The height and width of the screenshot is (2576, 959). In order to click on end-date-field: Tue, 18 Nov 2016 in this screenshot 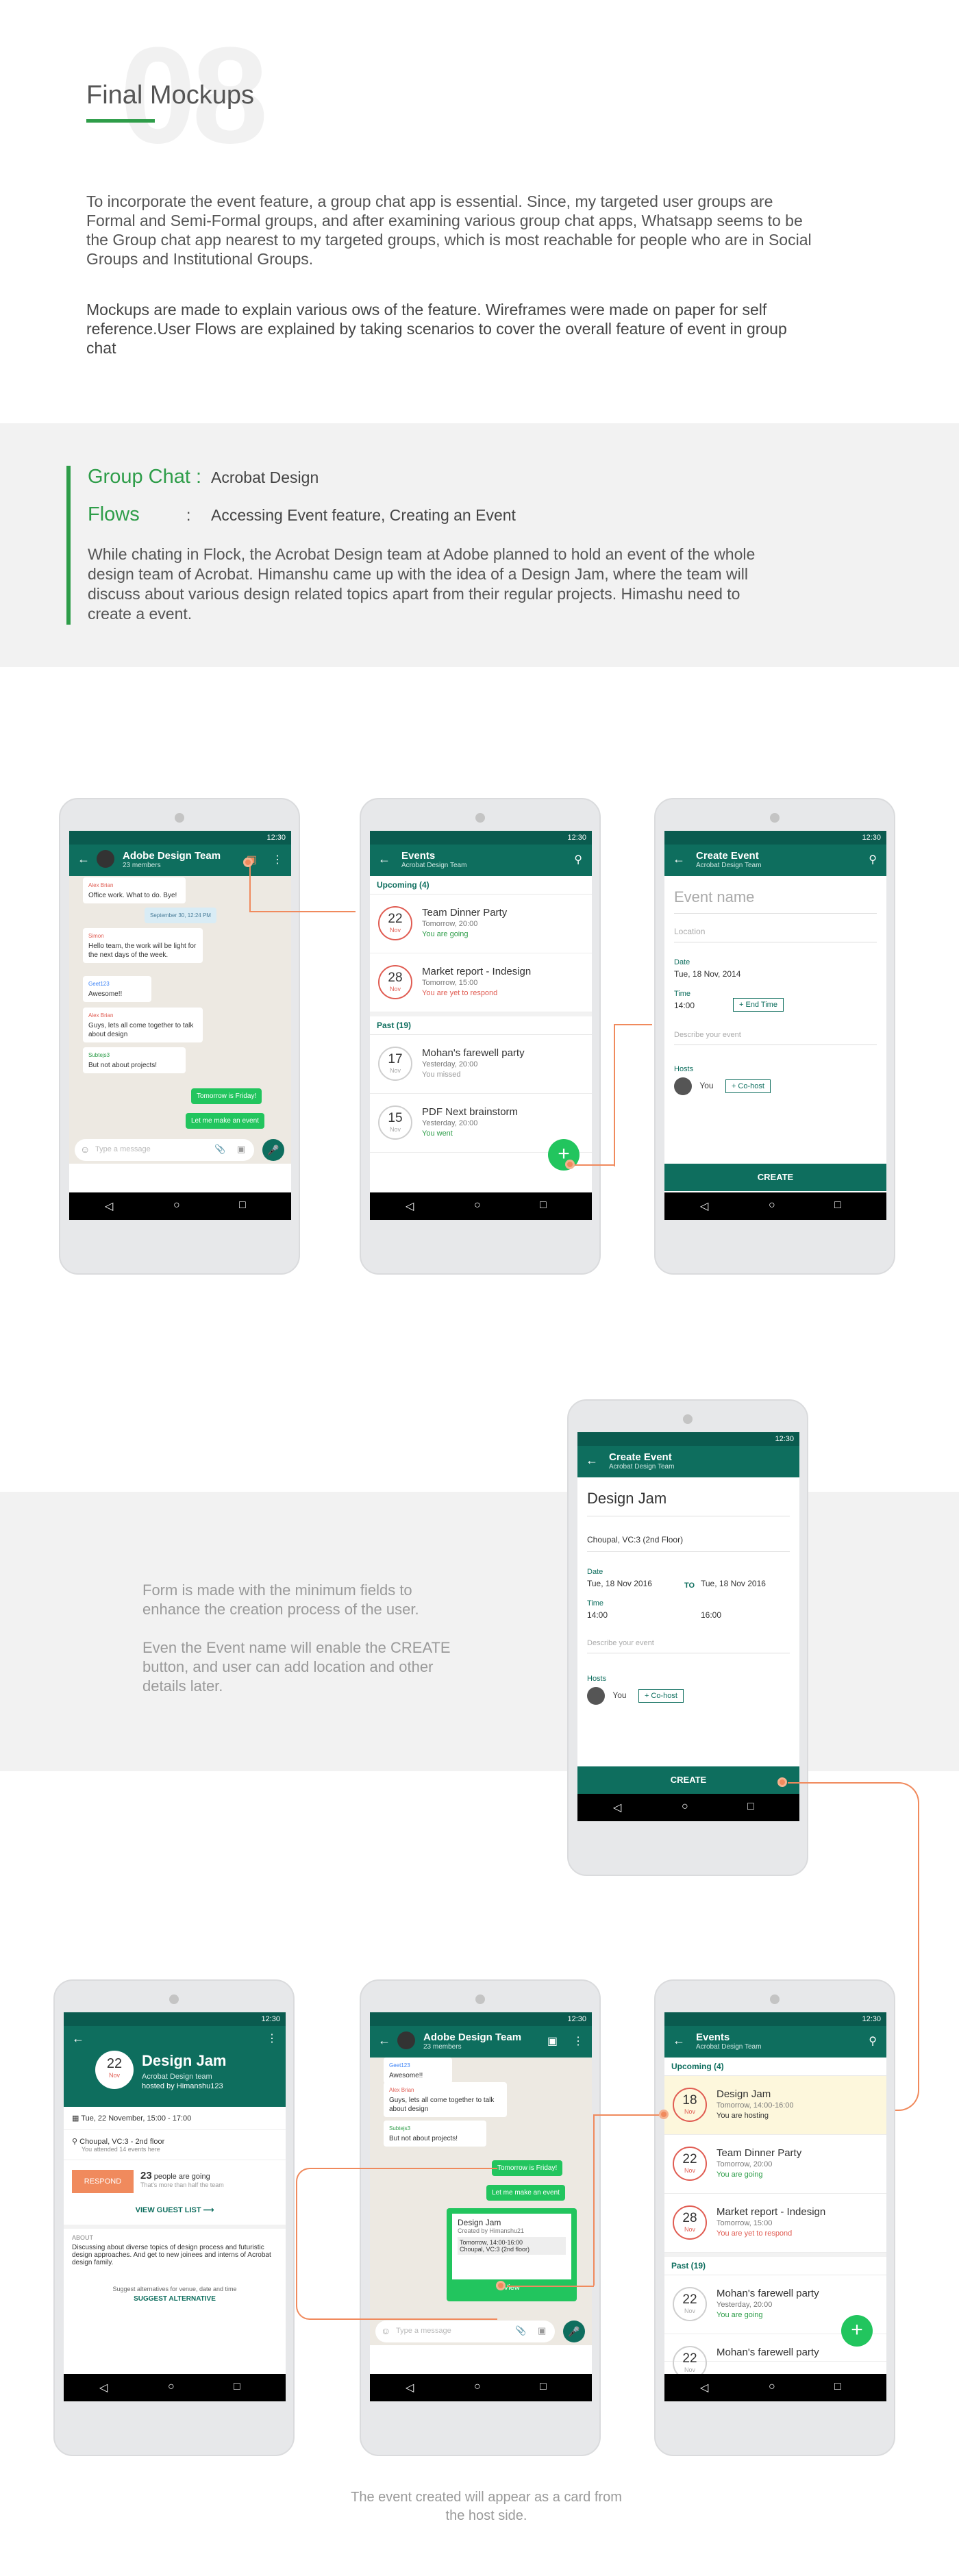, I will do `click(733, 1584)`.